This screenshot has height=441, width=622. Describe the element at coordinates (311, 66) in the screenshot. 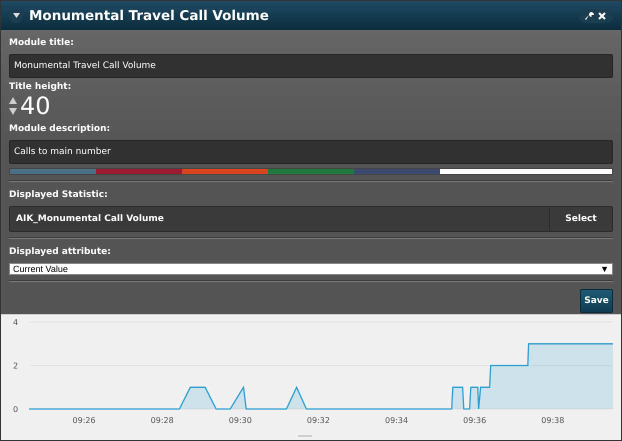

I see `module-title-field: Monumental Travel Call Volume` at that location.